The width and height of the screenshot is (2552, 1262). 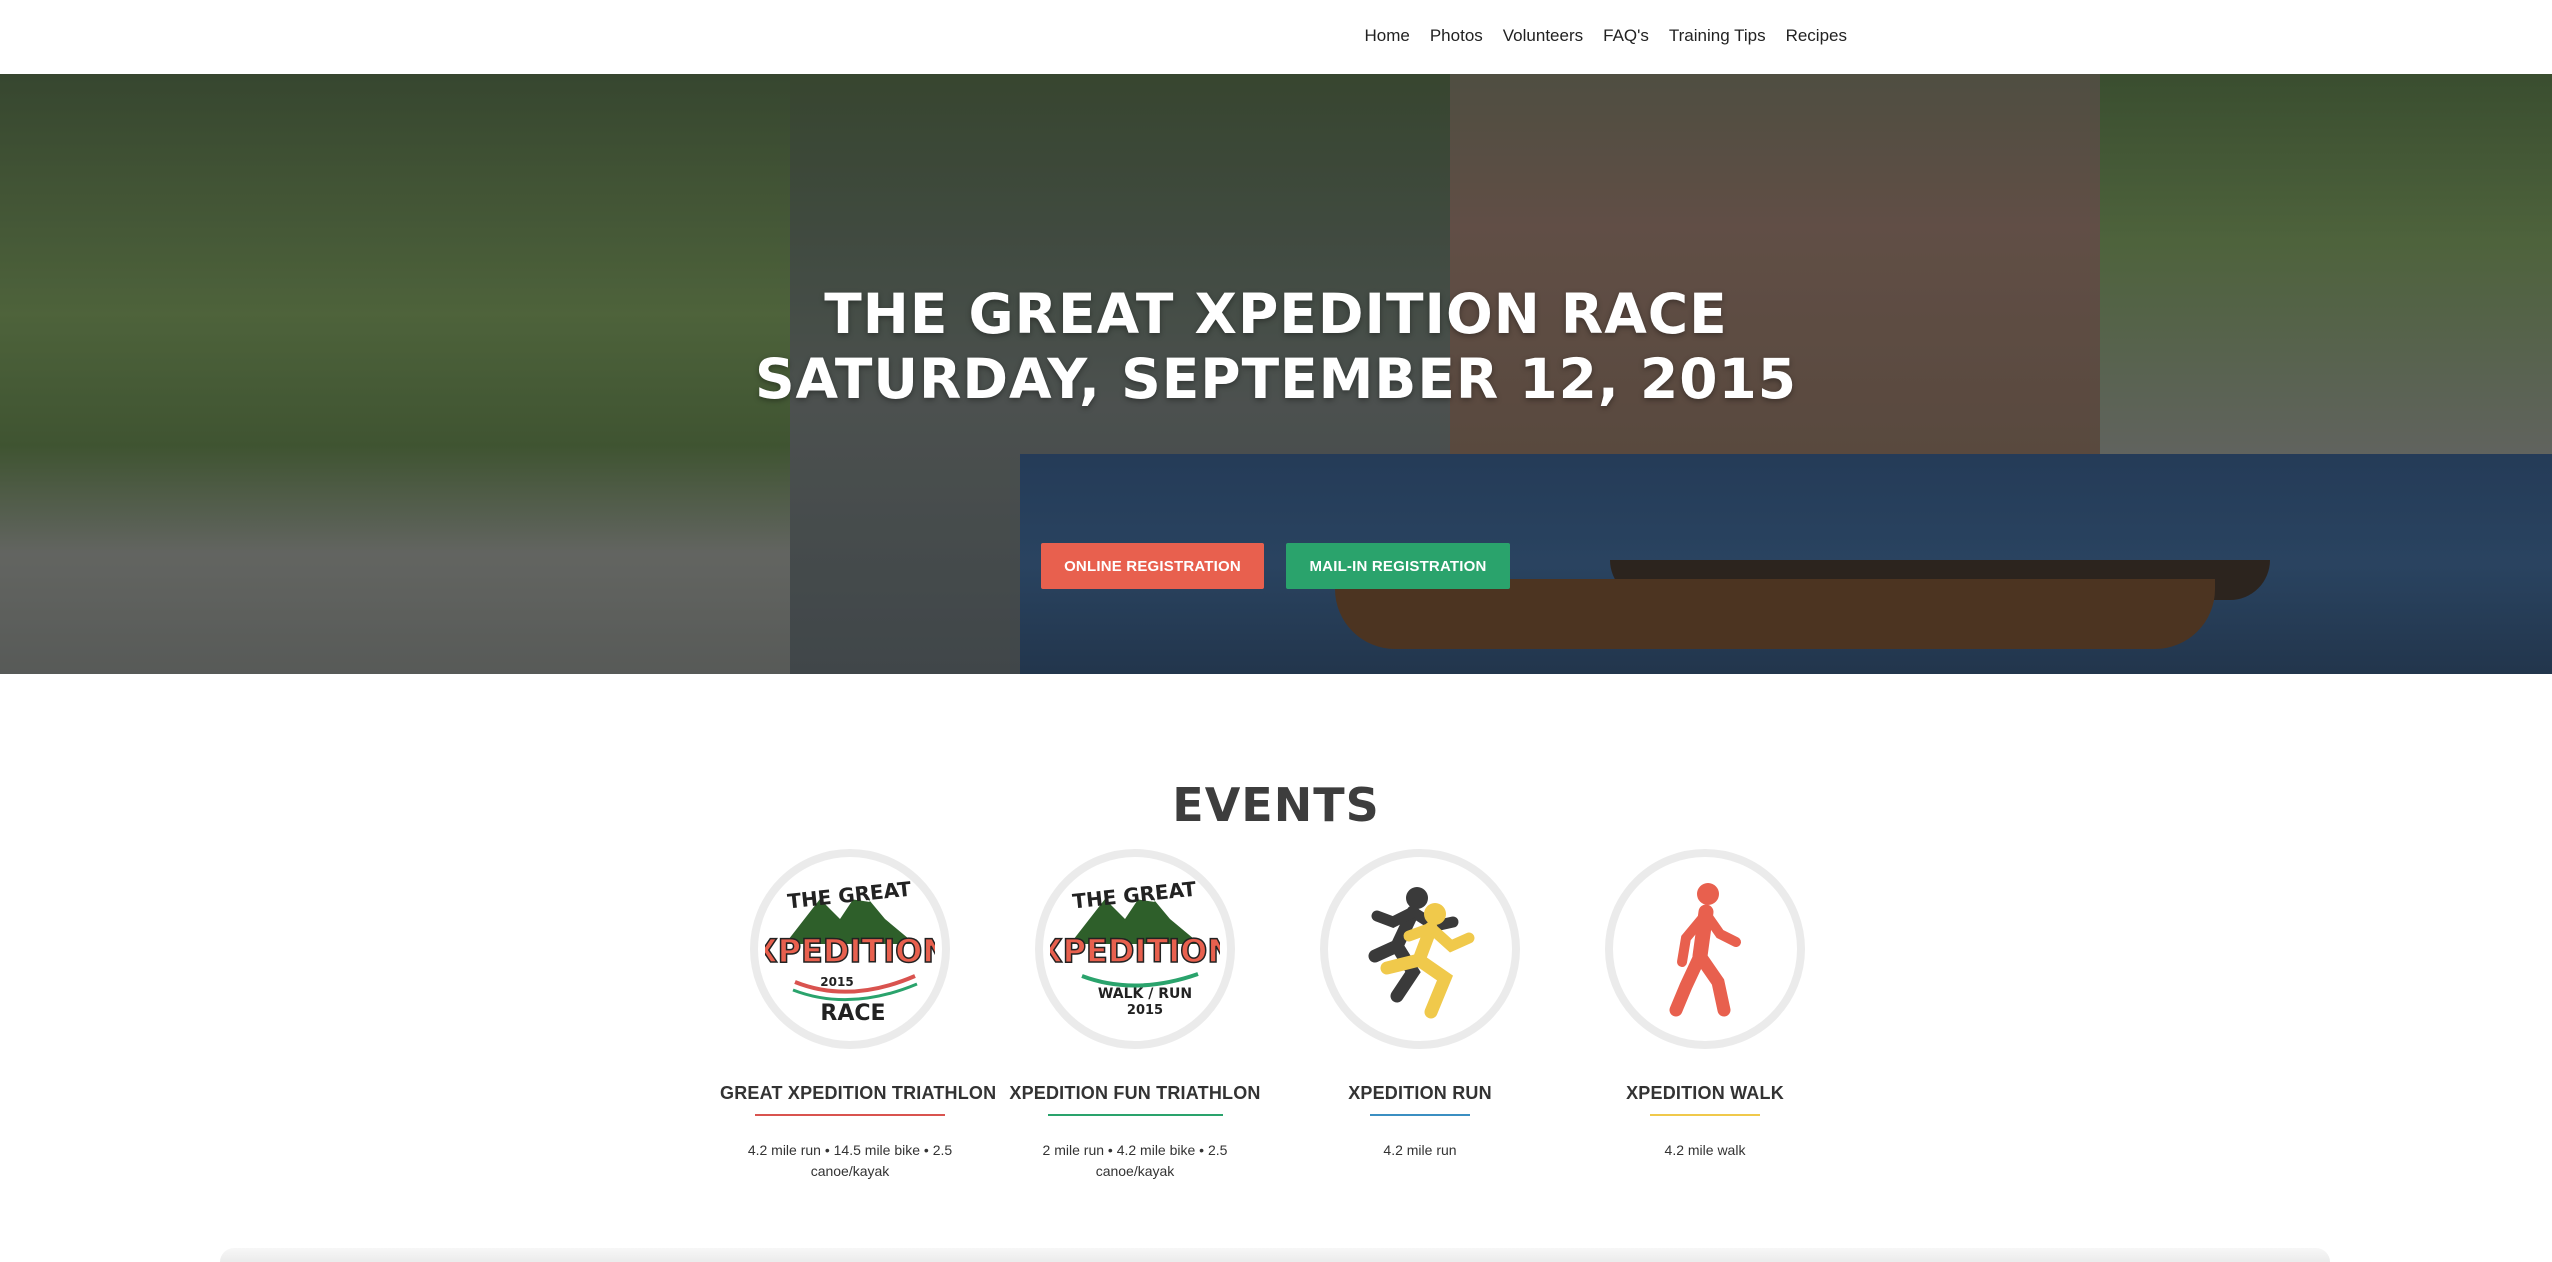 What do you see at coordinates (858, 1093) in the screenshot?
I see `event-name: GREAT XPEDITION TRIATHLON` at bounding box center [858, 1093].